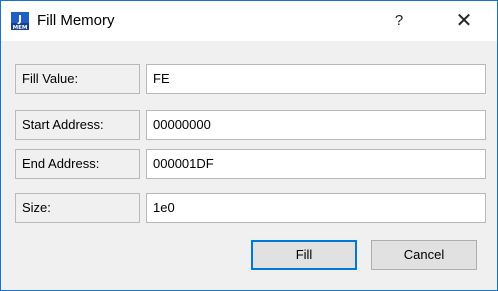  I want to click on svg-text: MEM, so click(20, 27).